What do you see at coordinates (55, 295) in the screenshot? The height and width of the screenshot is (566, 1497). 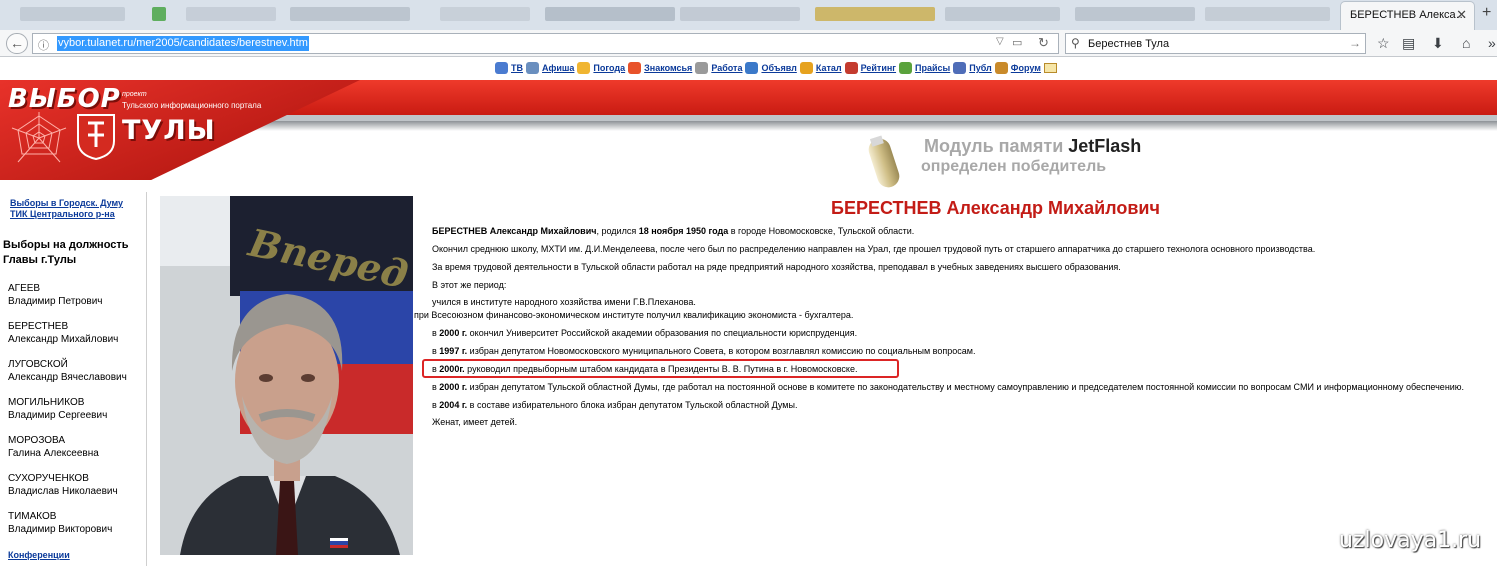 I see `candidate-item: АГЕЕВ Владимир Петрович` at bounding box center [55, 295].